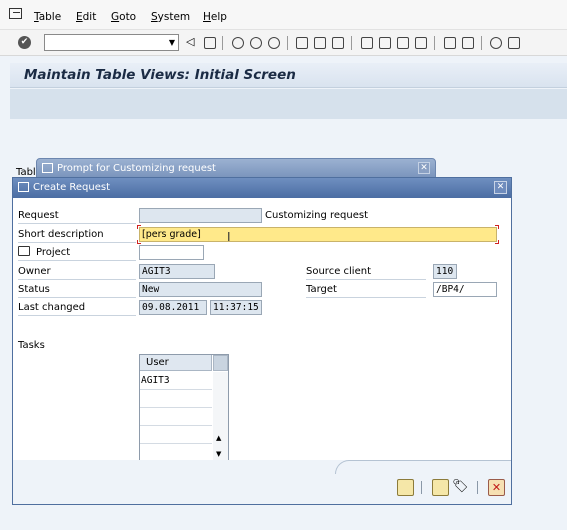  I want to click on footer-divider, so click(423, 467).